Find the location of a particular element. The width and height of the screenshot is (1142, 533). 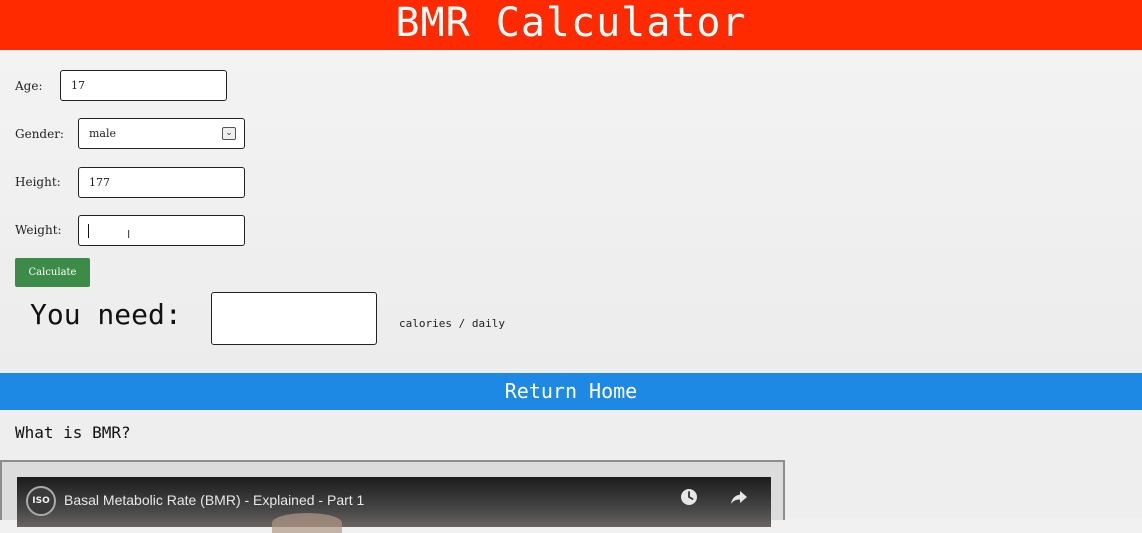

return-home-label: Return Home is located at coordinates (571, 391).